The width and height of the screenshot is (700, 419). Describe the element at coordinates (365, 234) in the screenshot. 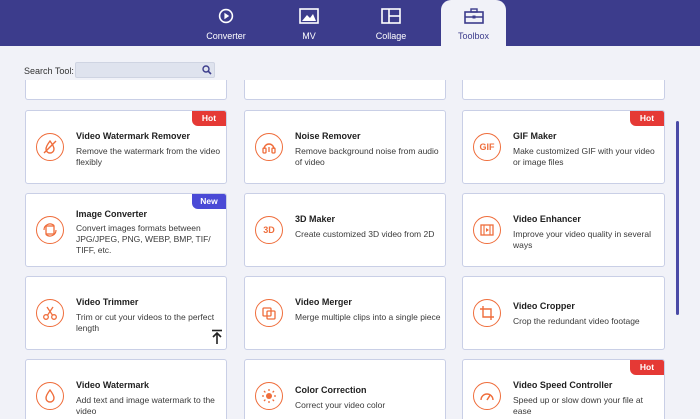

I see `tool-description: Create customized 3D video from 2D` at that location.